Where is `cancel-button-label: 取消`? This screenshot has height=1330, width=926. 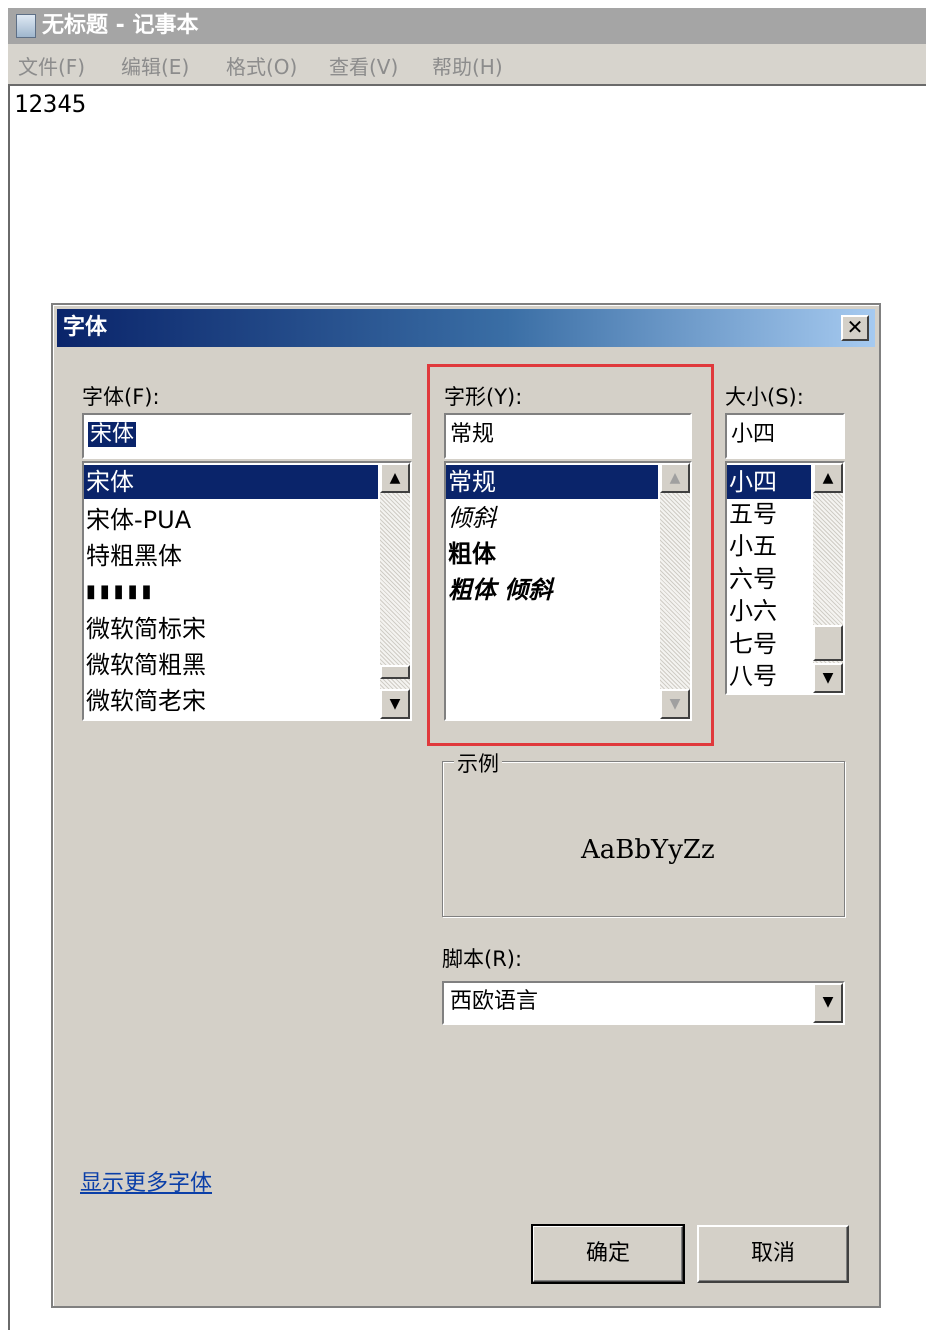
cancel-button-label: 取消 is located at coordinates (772, 1253).